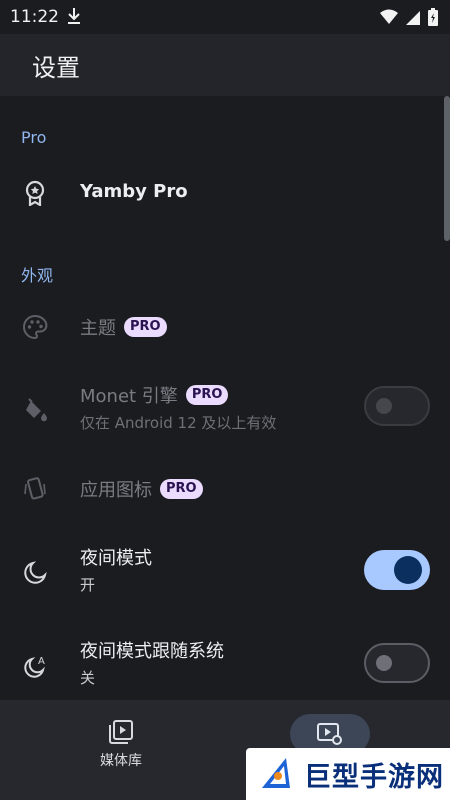 The image size is (450, 800). I want to click on status-bar: 11:22, so click(225, 17).